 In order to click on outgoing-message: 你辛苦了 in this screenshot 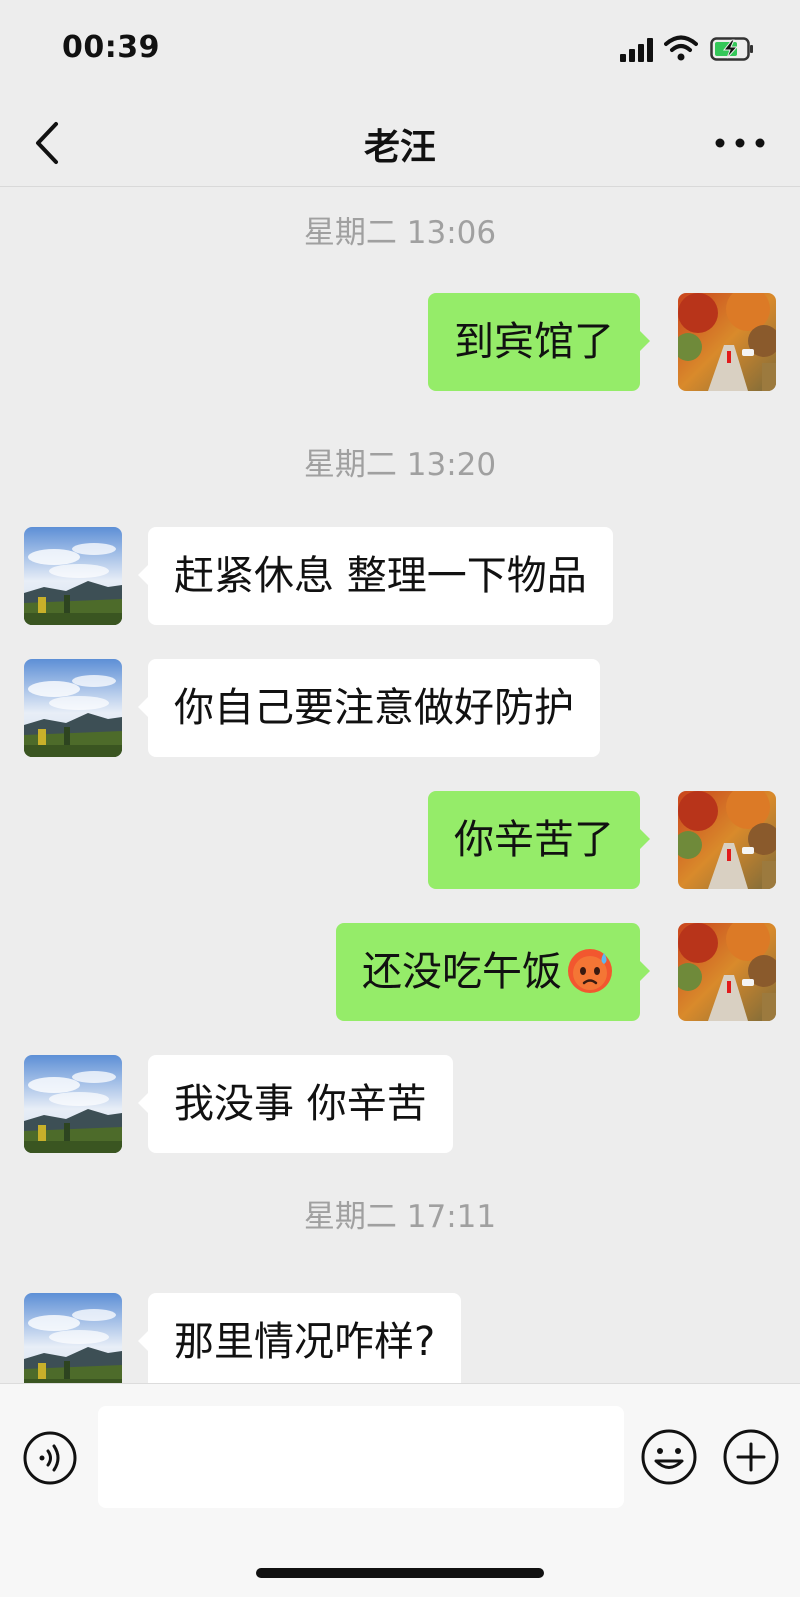, I will do `click(539, 840)`.